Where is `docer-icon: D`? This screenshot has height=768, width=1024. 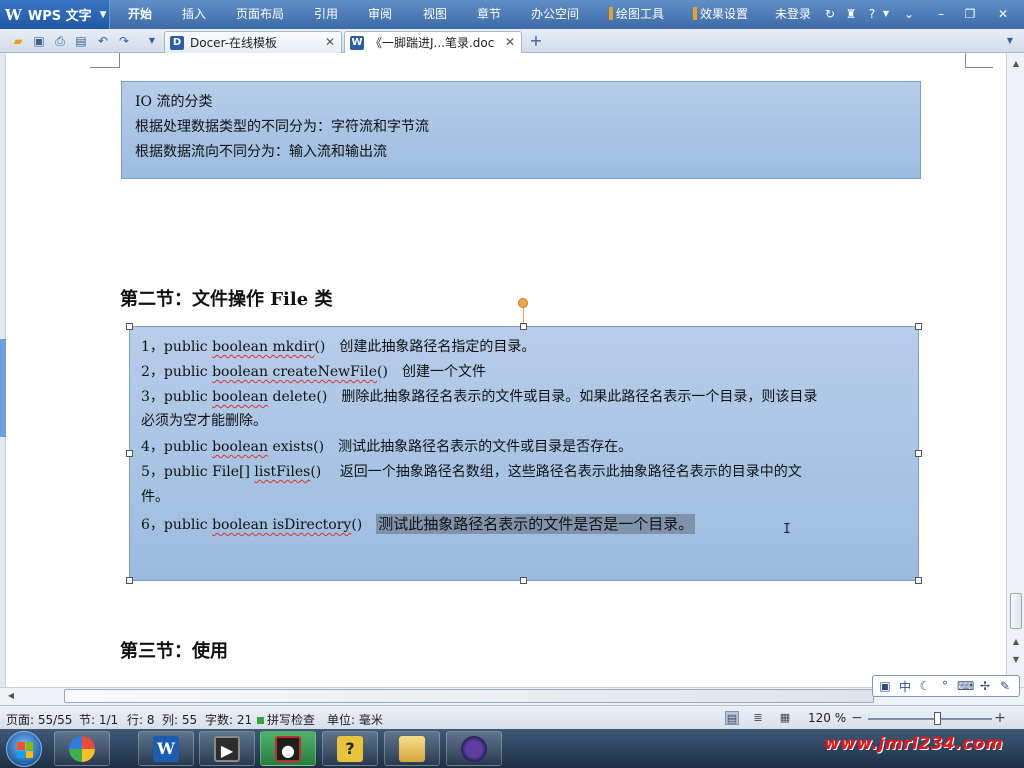 docer-icon: D is located at coordinates (177, 42).